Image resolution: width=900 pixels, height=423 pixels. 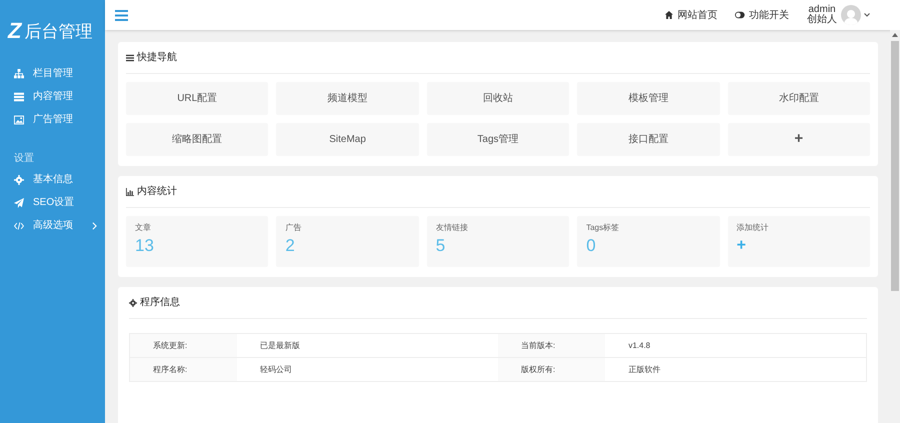 I want to click on card-title: 程序信息, so click(x=160, y=303).